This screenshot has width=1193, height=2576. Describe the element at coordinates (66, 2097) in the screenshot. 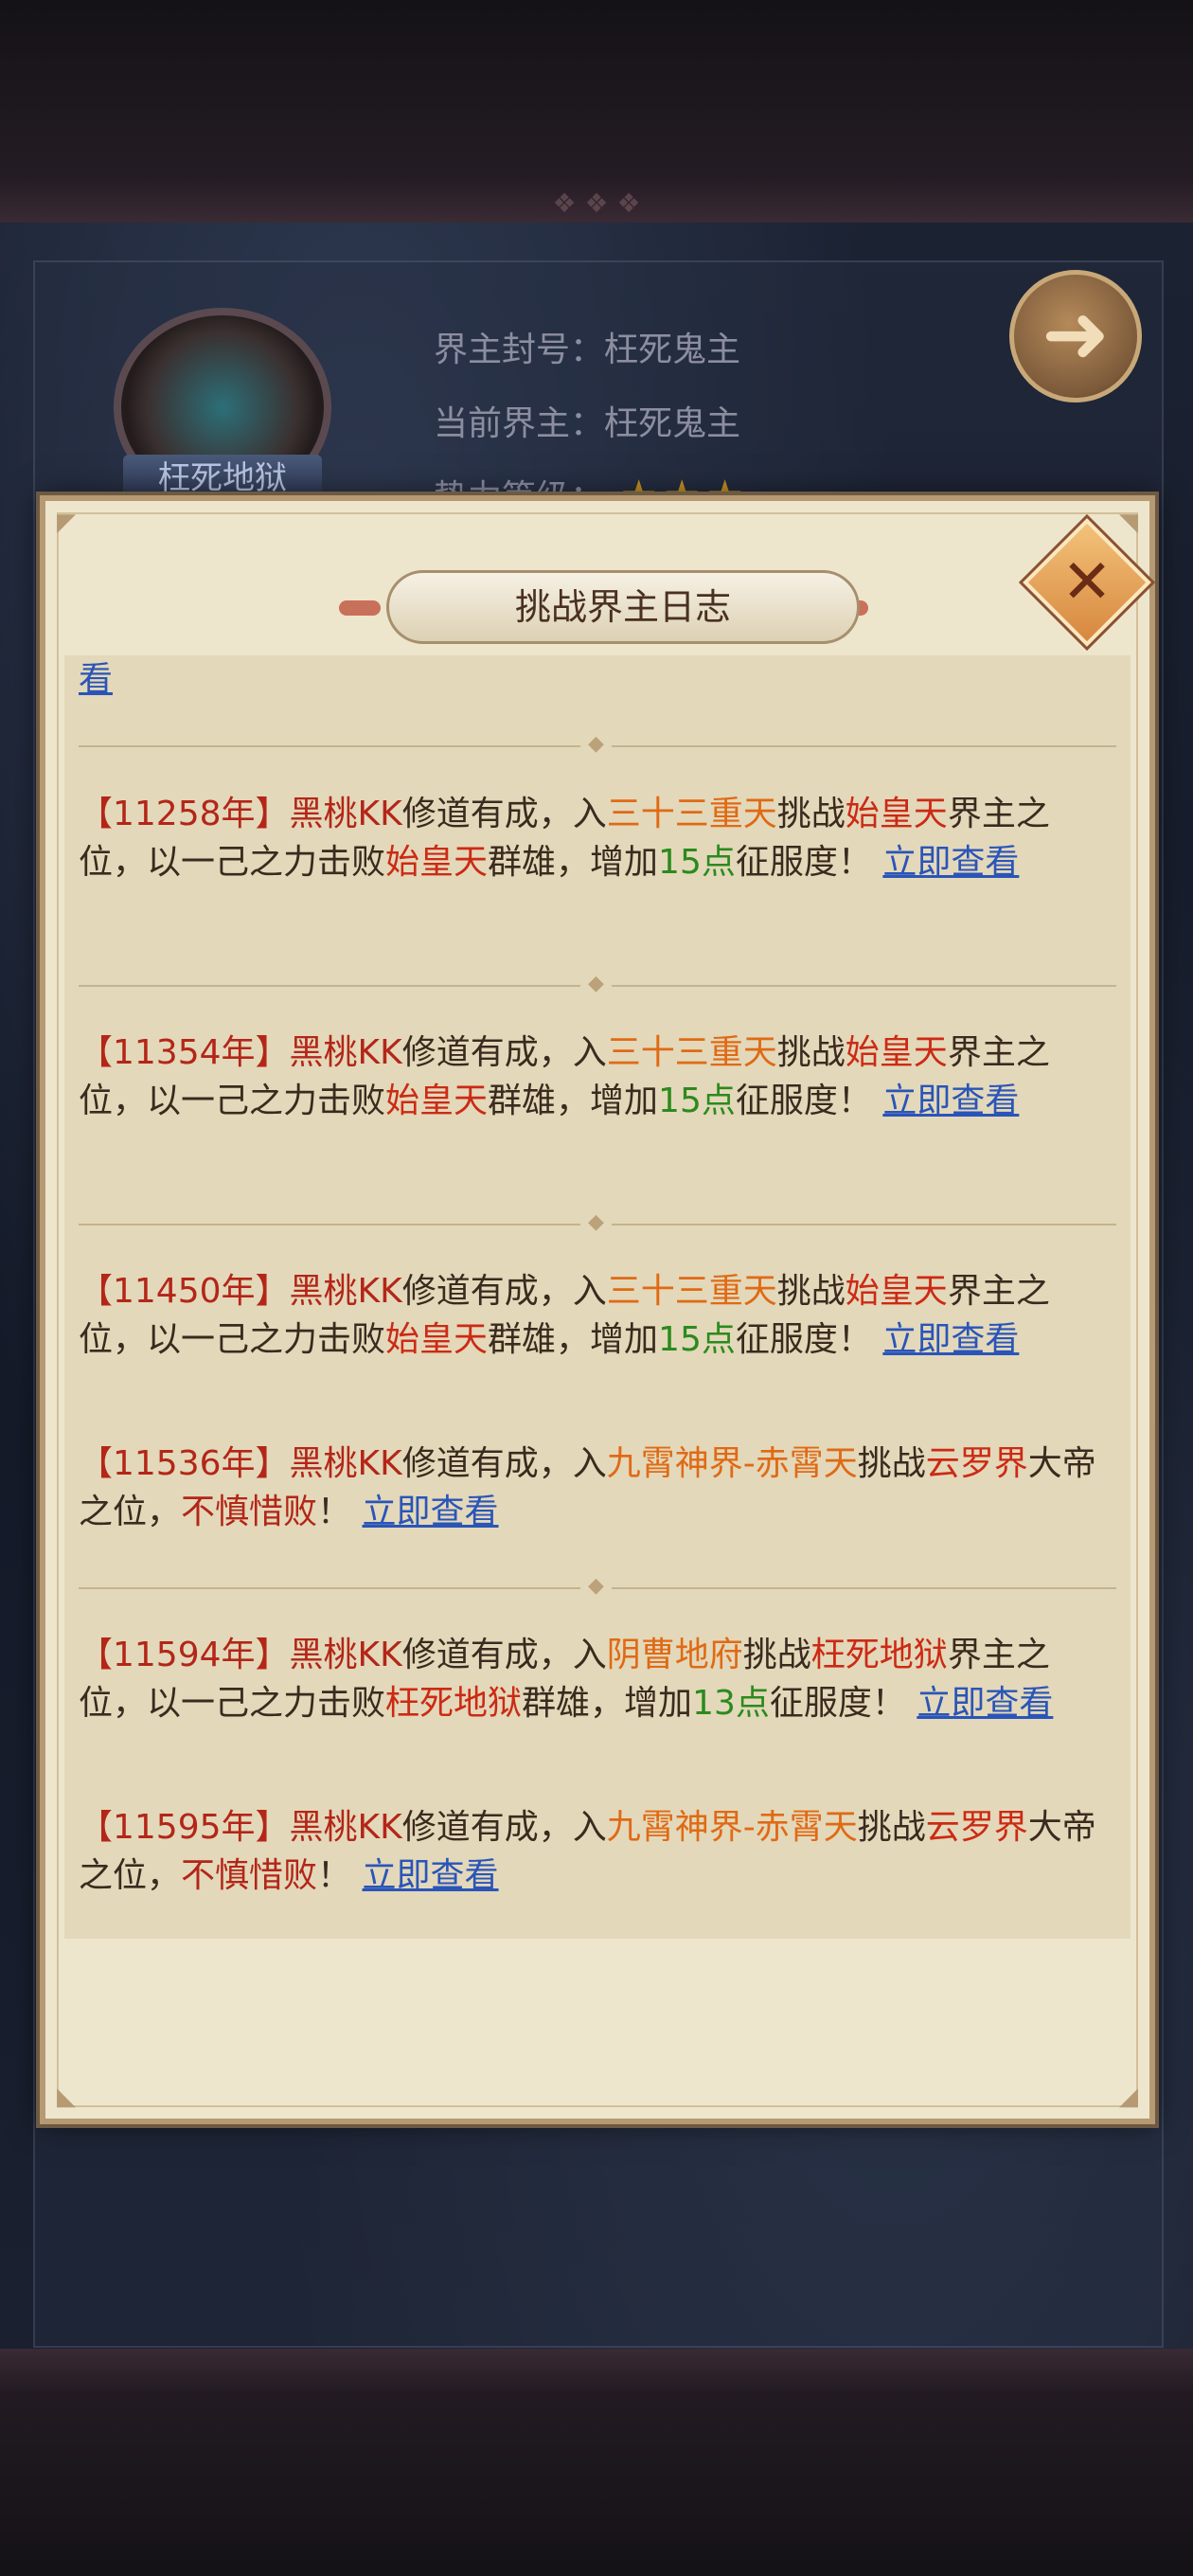

I see `corner-ornament-icon: ◣` at that location.